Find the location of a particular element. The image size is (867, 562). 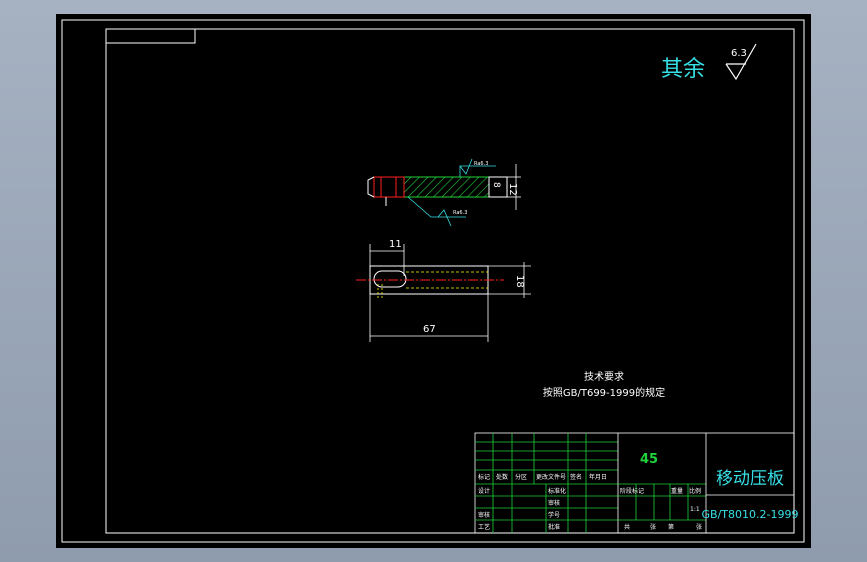

requirements-heading: 技术要求 is located at coordinates (604, 376).